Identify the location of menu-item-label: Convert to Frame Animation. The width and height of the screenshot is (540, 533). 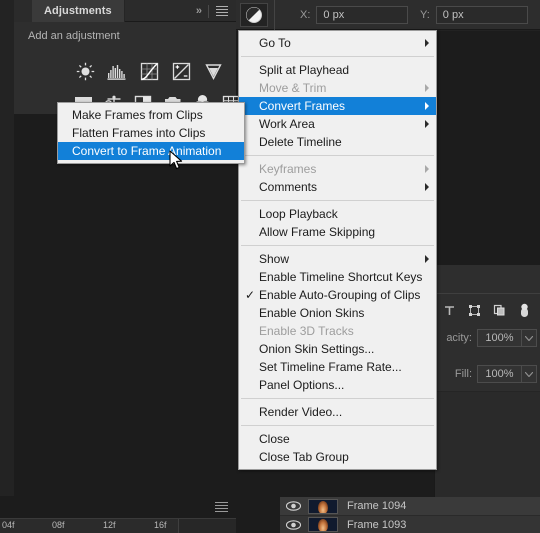
(147, 151).